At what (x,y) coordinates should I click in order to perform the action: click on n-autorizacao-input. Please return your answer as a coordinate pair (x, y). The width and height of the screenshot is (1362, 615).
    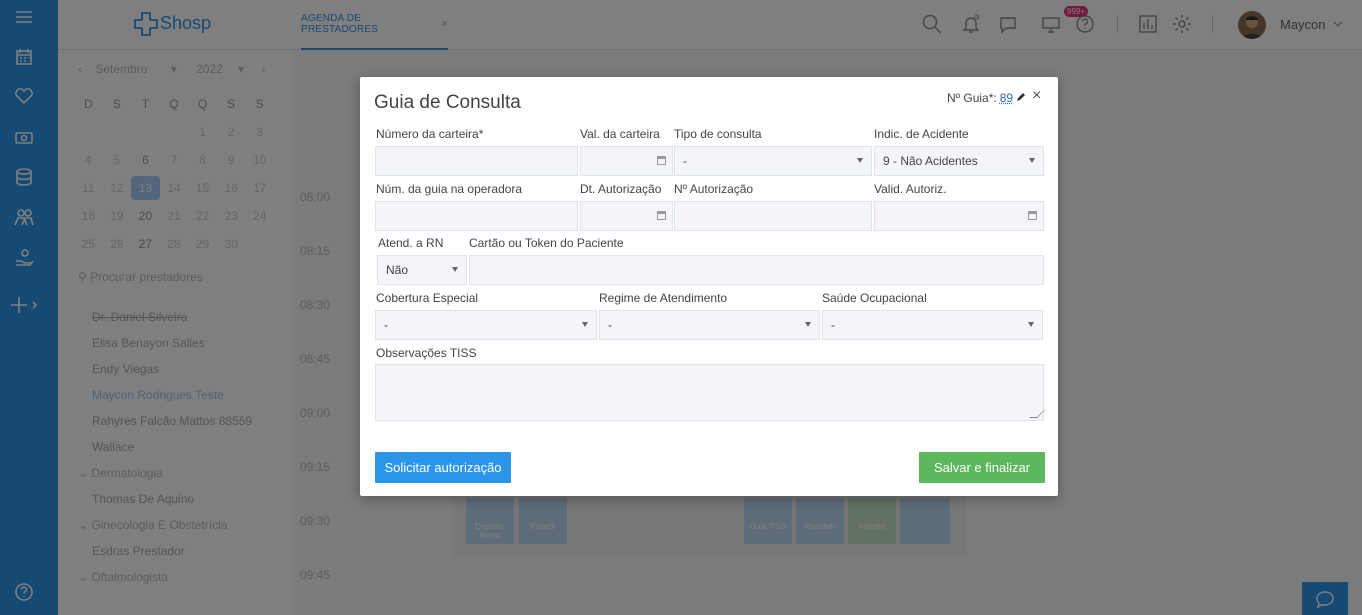
    Looking at the image, I should click on (773, 216).